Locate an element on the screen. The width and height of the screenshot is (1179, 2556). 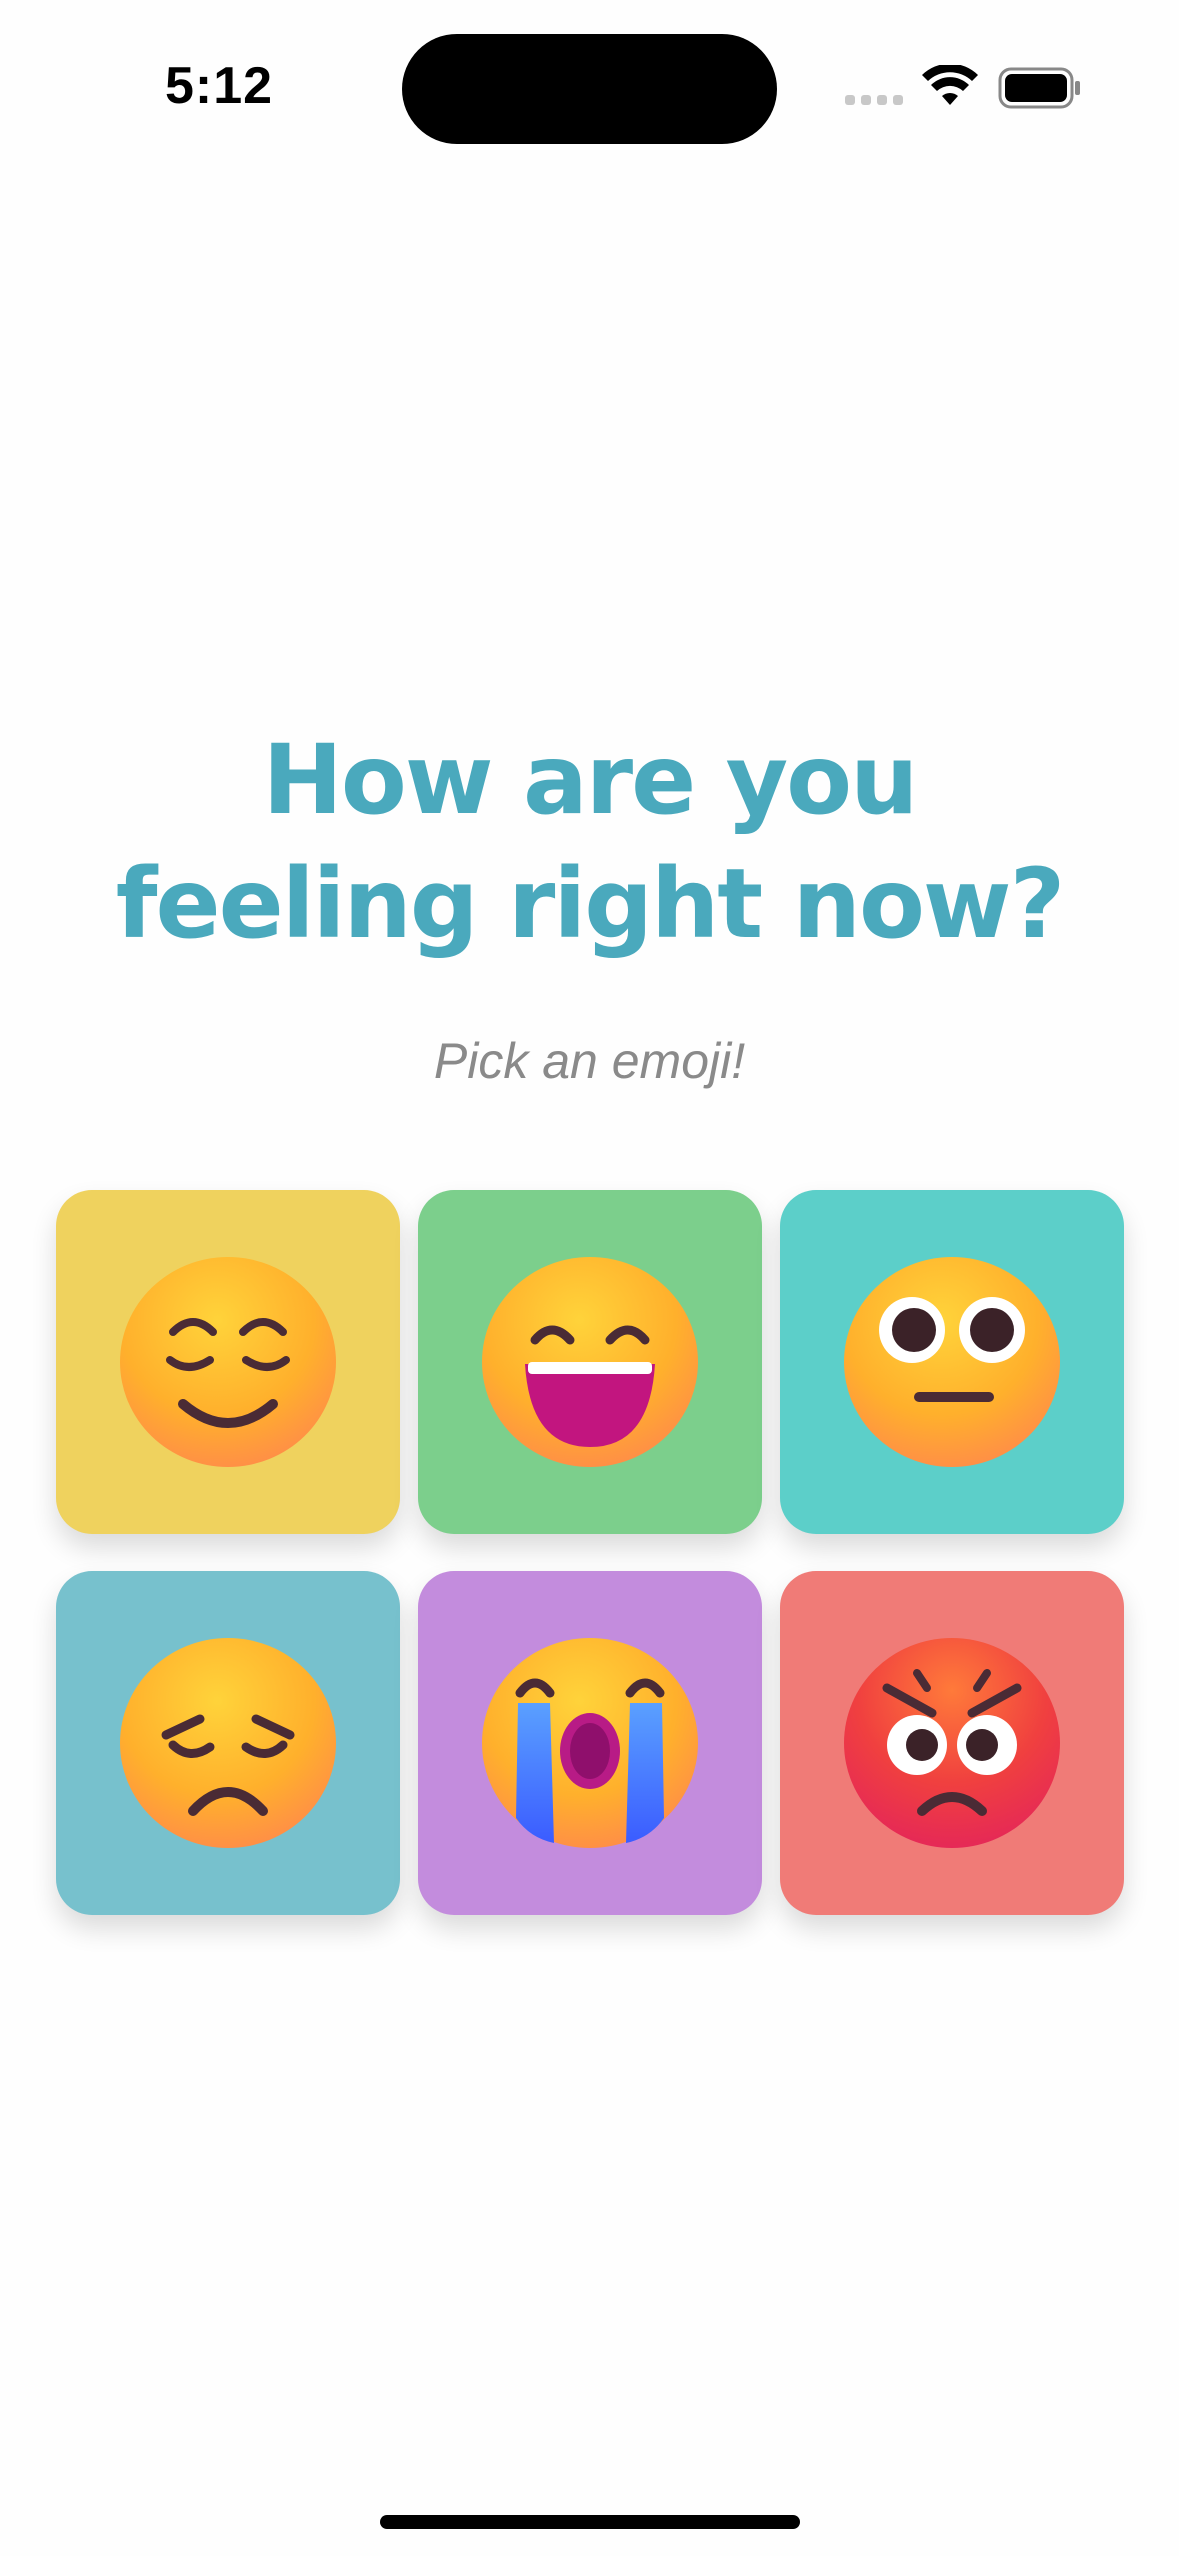
mood-tile-grinning is located at coordinates (590, 1362).